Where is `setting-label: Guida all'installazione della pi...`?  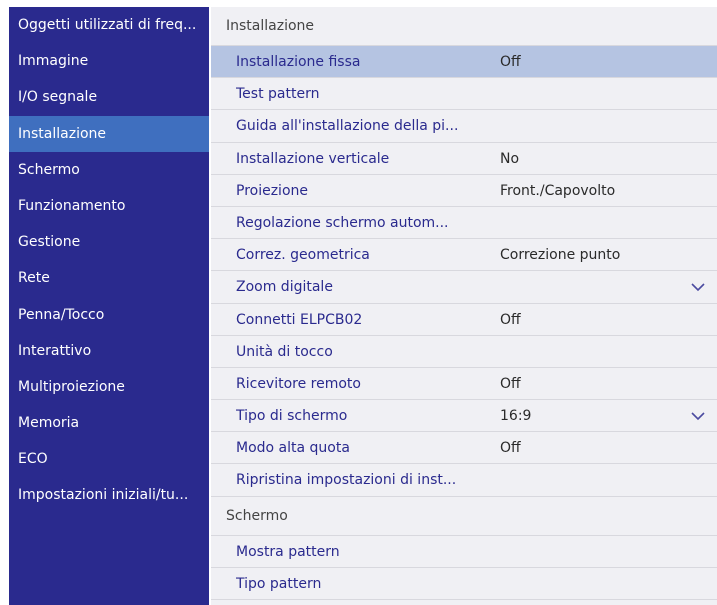
setting-label: Guida all'installazione della pi... is located at coordinates (347, 126).